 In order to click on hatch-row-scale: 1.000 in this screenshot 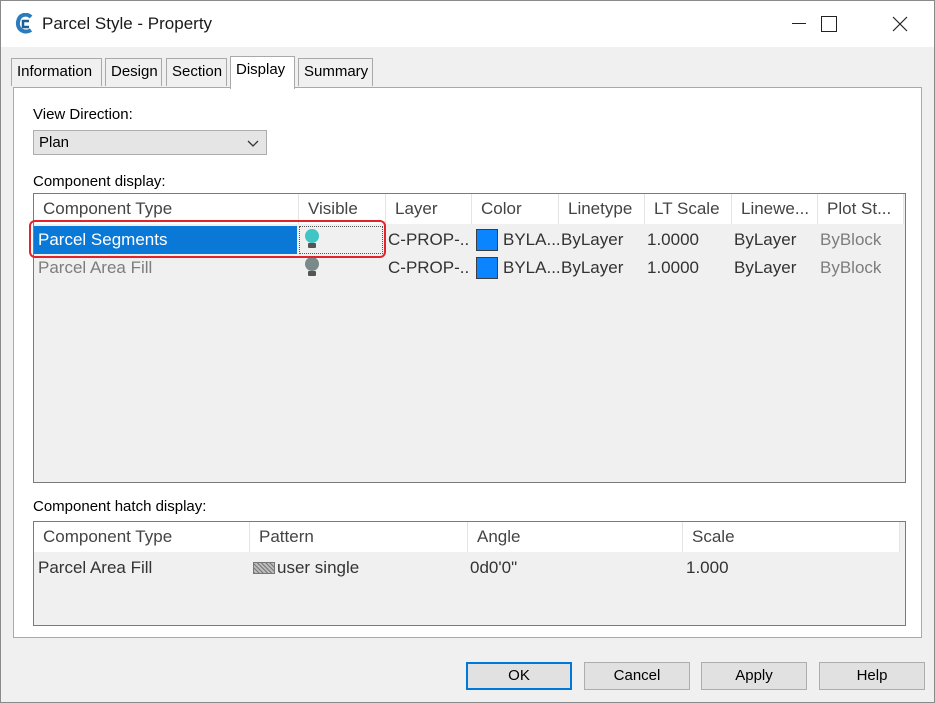, I will do `click(791, 568)`.